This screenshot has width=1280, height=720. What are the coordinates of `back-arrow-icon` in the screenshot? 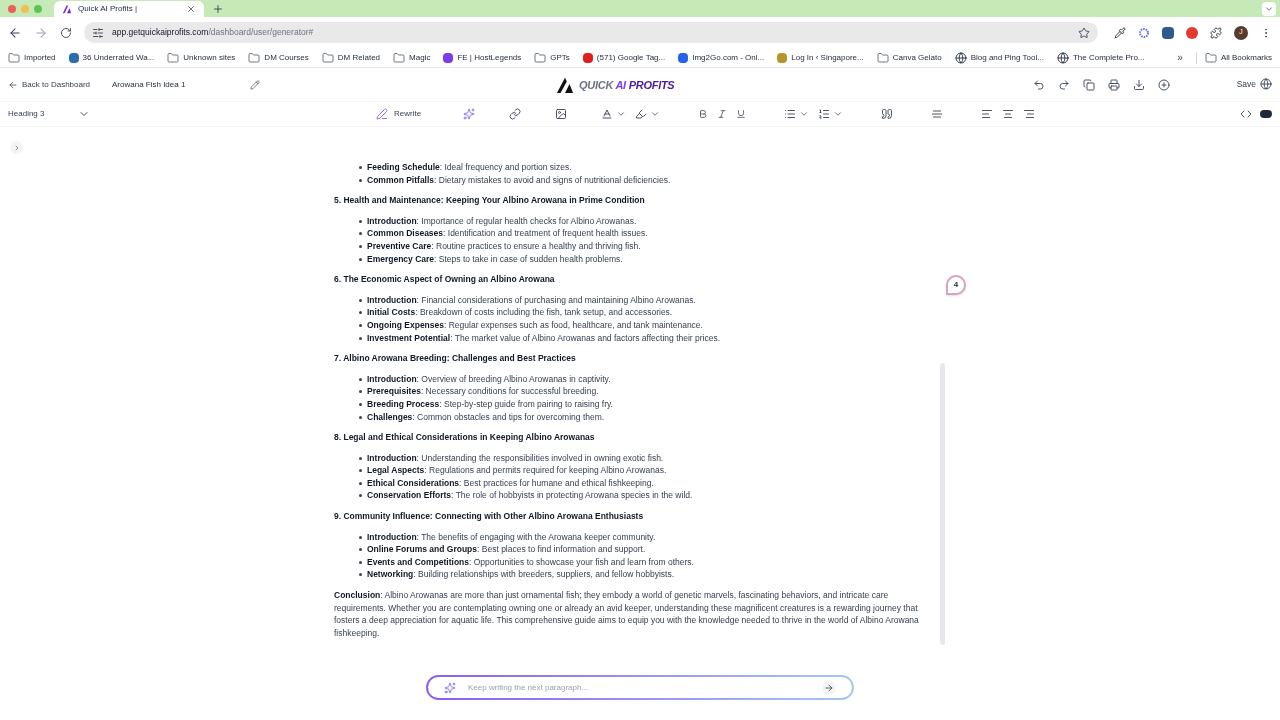 It's located at (13, 84).